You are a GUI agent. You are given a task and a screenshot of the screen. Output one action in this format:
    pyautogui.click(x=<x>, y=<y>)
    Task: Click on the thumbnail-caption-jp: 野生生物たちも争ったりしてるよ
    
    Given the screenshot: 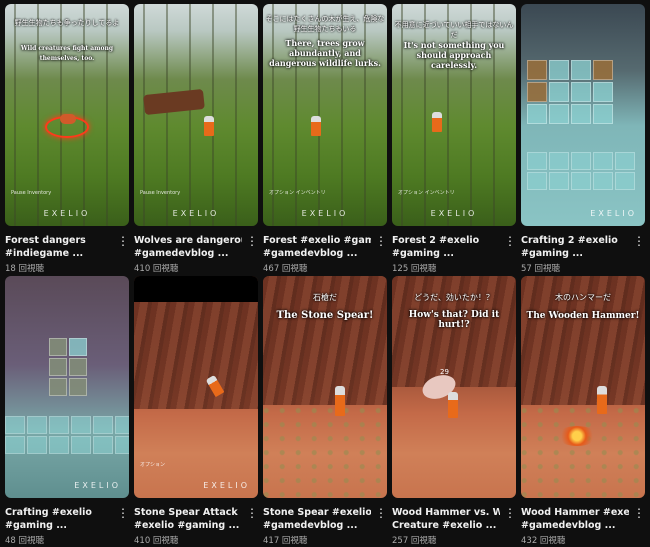 What is the action you would take?
    pyautogui.click(x=67, y=23)
    